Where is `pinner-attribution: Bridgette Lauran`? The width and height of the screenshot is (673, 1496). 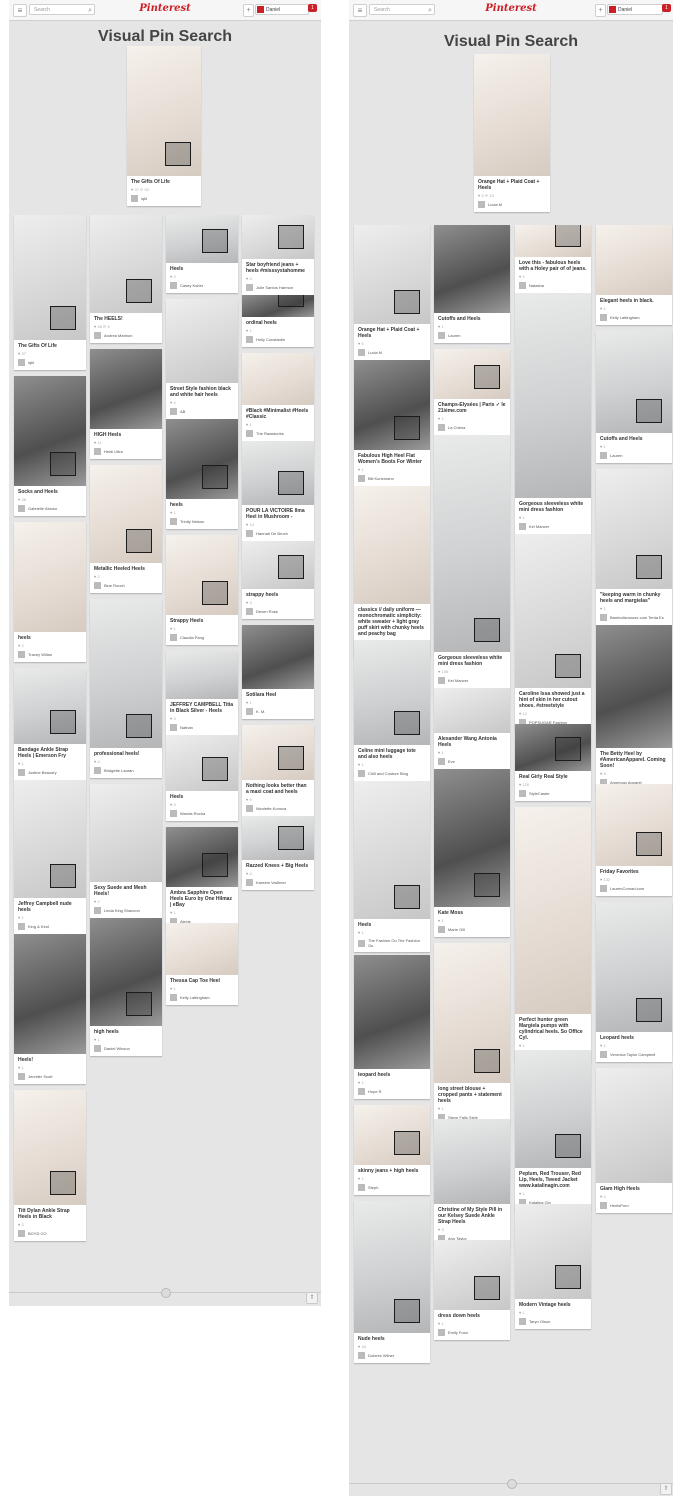 pinner-attribution: Bridgette Lauran is located at coordinates (126, 770).